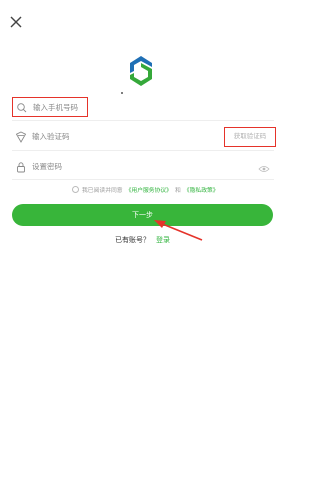 This screenshot has height=500, width=320. Describe the element at coordinates (75, 189) in the screenshot. I see `agreement-checkbox` at that location.